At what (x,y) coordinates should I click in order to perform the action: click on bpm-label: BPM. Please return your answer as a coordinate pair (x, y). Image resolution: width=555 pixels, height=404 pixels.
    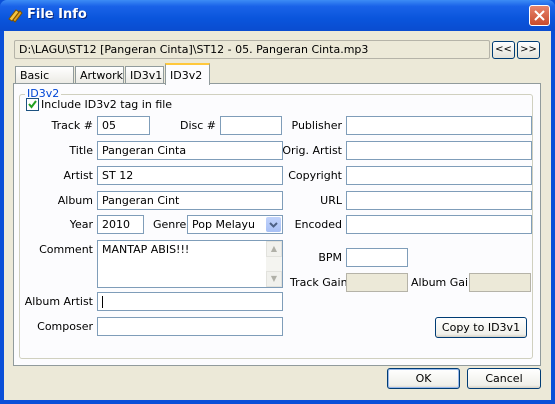
    Looking at the image, I should click on (330, 257).